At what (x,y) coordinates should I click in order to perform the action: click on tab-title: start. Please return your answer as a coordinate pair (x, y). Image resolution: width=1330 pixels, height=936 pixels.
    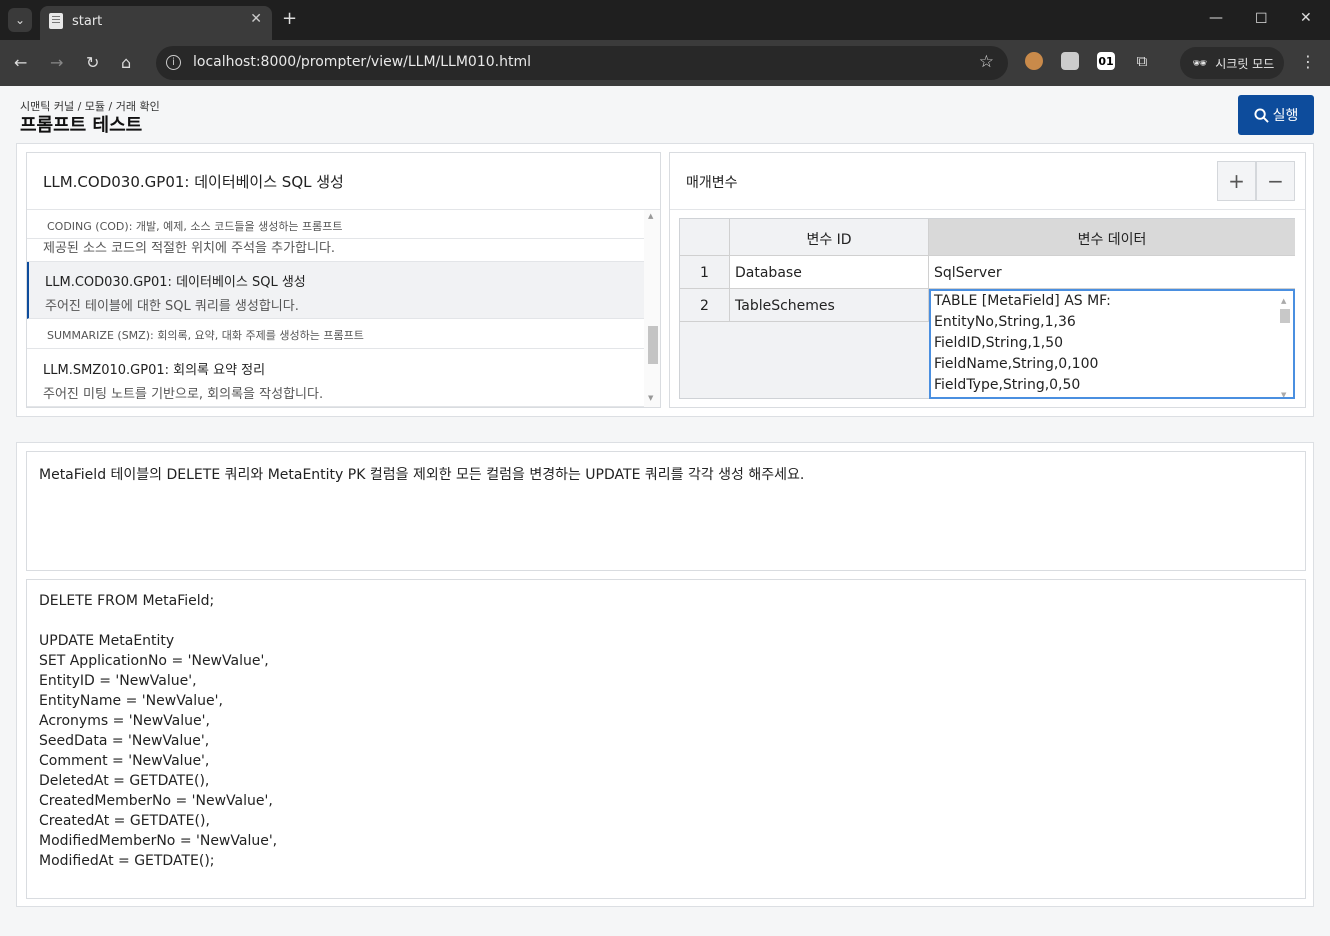
    Looking at the image, I should click on (87, 21).